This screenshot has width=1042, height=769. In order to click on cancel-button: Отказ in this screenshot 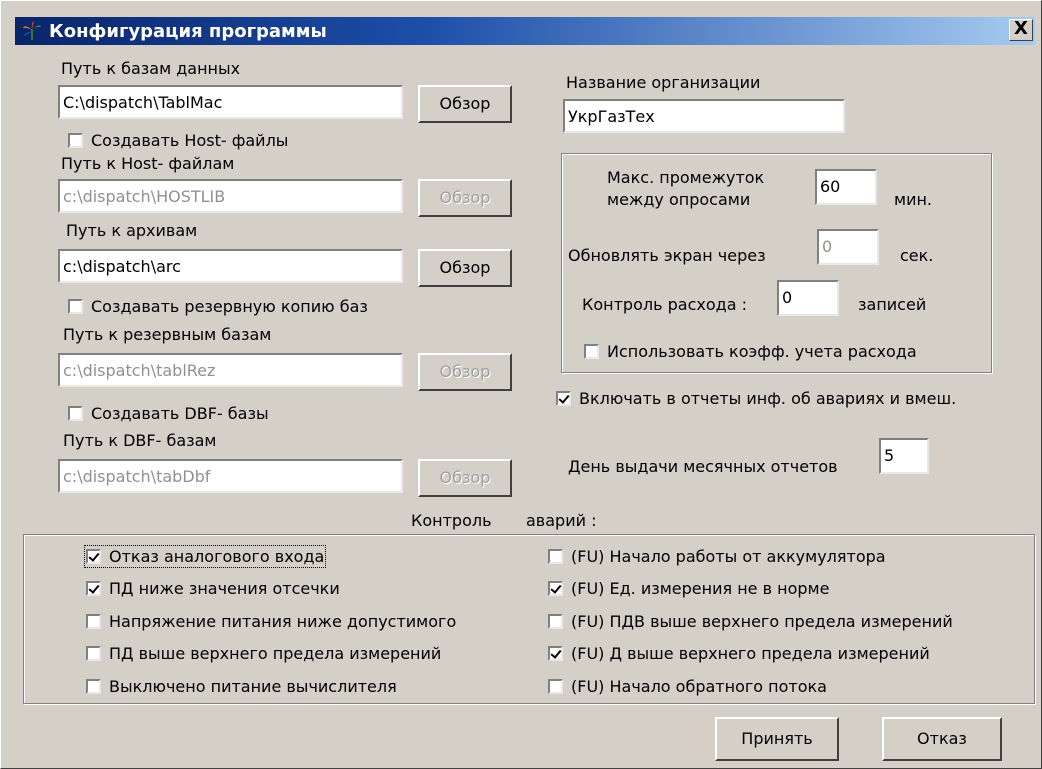, I will do `click(942, 739)`.